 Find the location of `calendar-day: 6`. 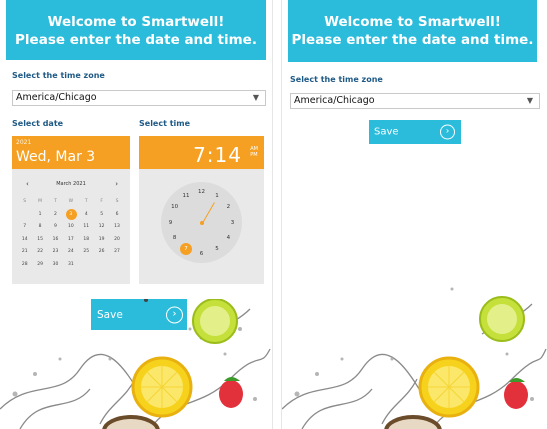

calendar-day: 6 is located at coordinates (116, 215).